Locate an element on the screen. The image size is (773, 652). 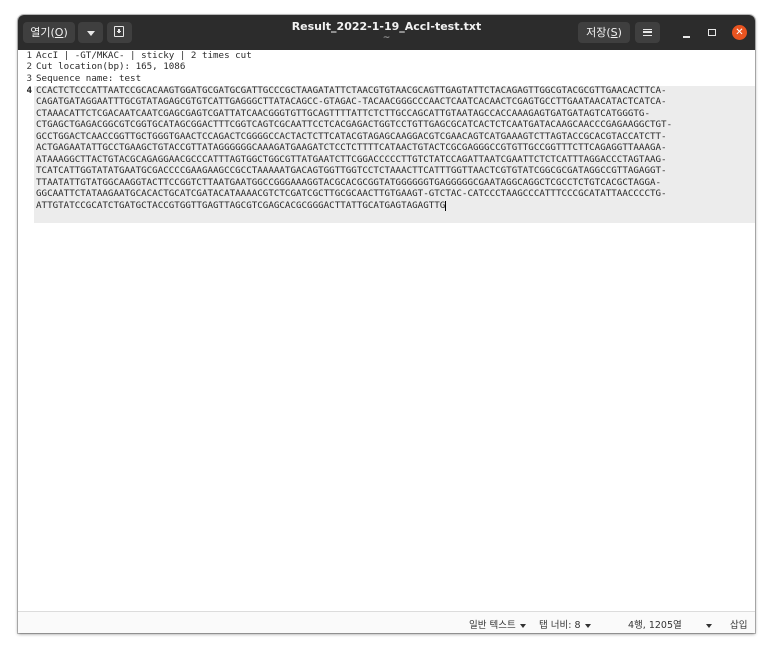
open-button: 열기(O) is located at coordinates (49, 32).